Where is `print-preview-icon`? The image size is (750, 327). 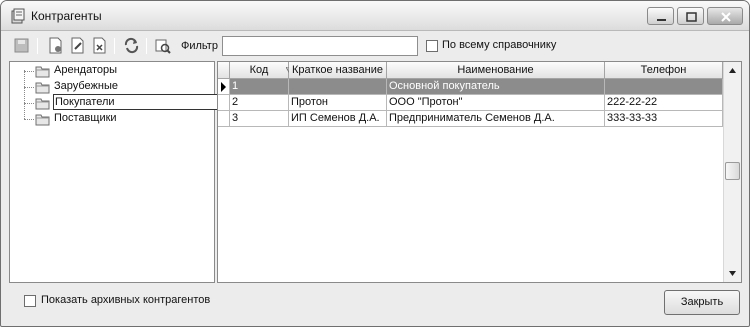 print-preview-icon is located at coordinates (162, 45).